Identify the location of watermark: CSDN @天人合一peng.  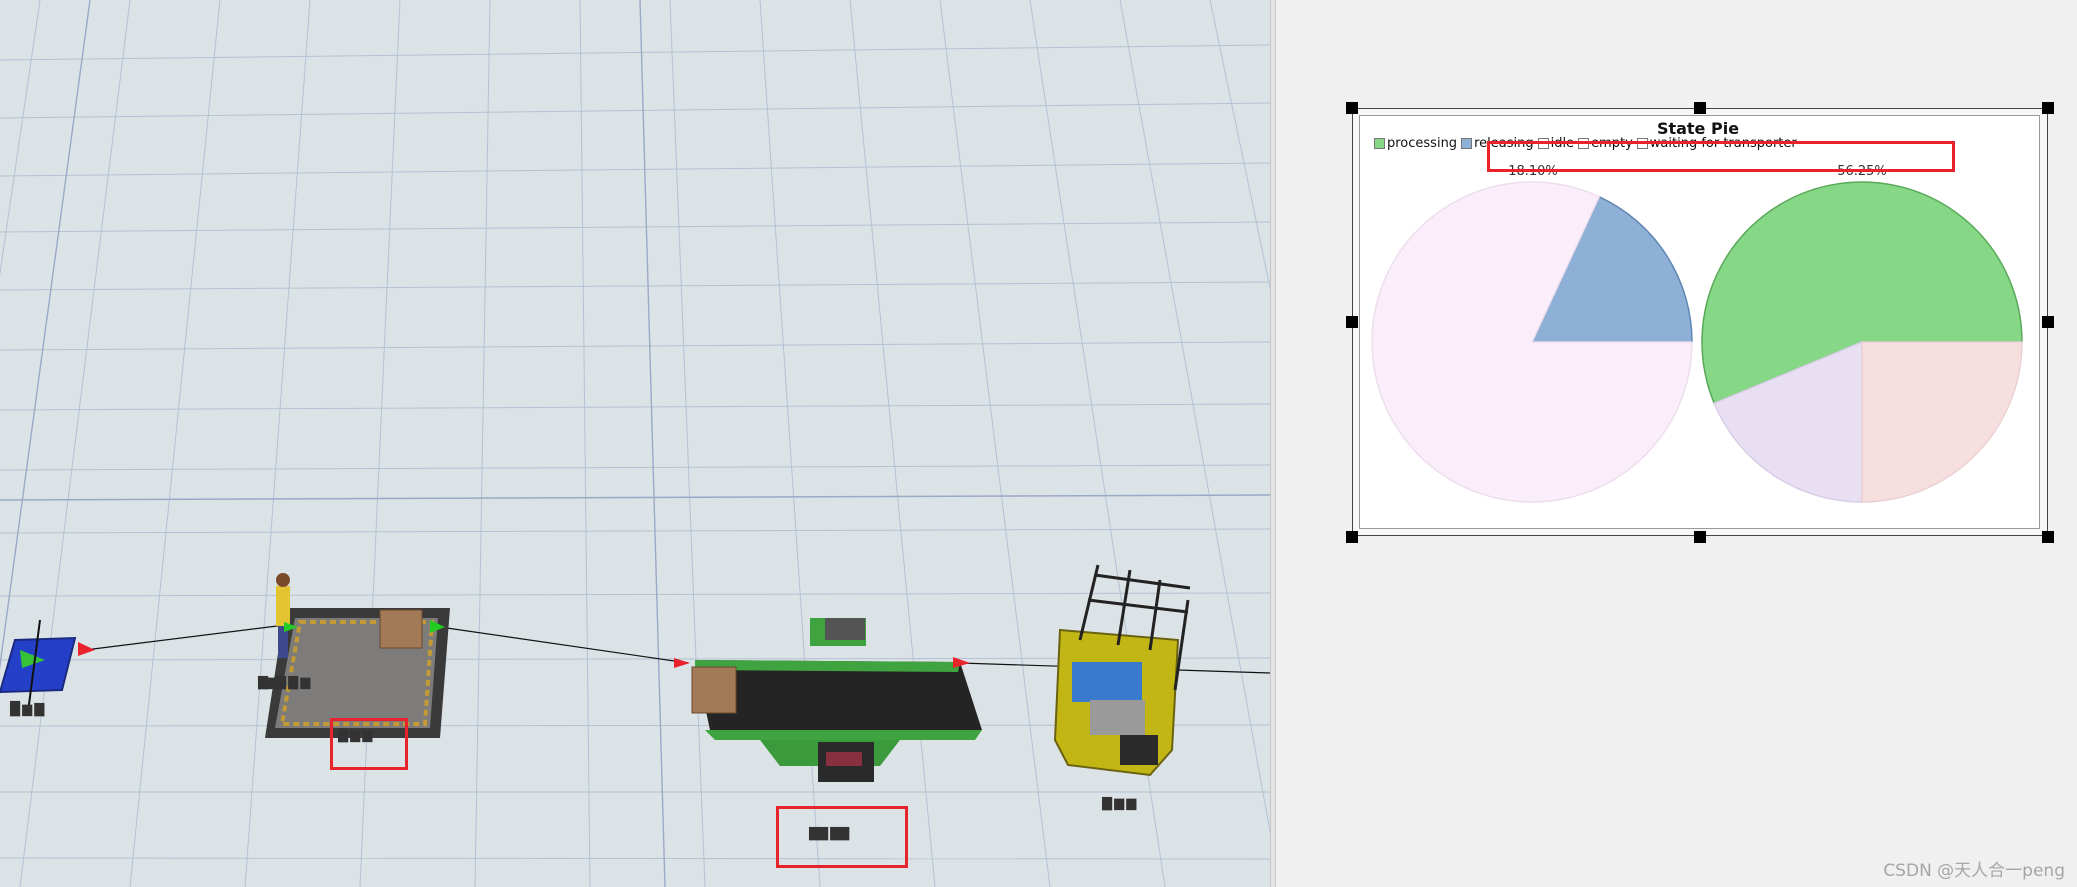
(1974, 871).